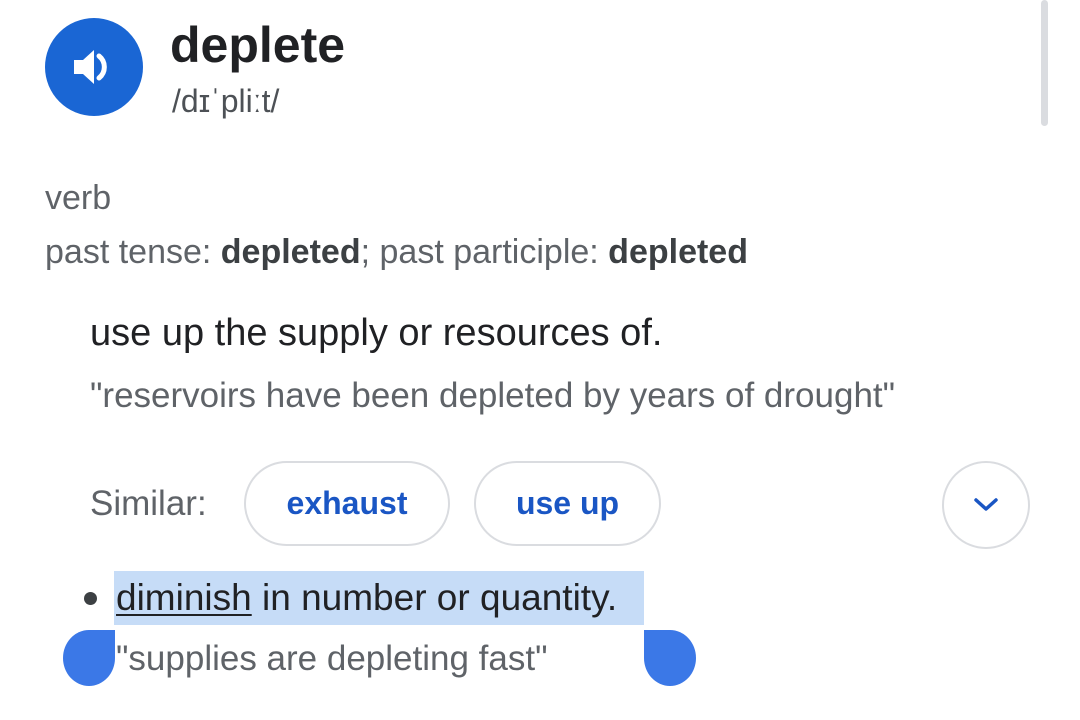  I want to click on similar-chip-exhaust: exhaust, so click(347, 503).